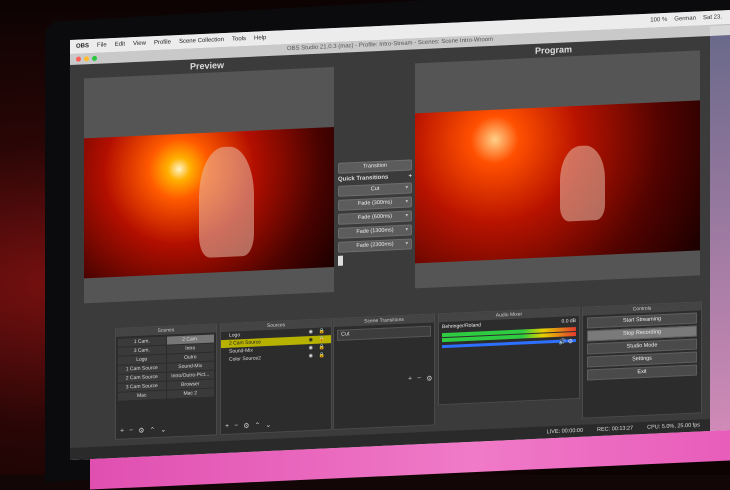  I want to click on cpu-fps: CPU: 5.0%, 25.00 fps, so click(673, 426).